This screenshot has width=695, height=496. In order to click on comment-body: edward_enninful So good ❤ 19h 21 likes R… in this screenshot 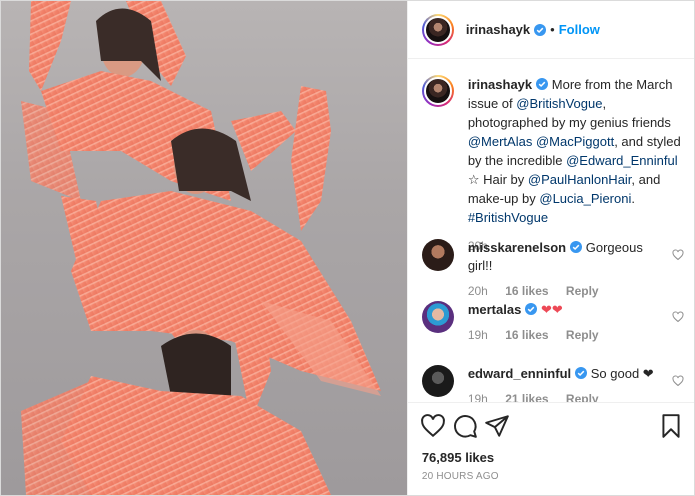, I will do `click(563, 383)`.